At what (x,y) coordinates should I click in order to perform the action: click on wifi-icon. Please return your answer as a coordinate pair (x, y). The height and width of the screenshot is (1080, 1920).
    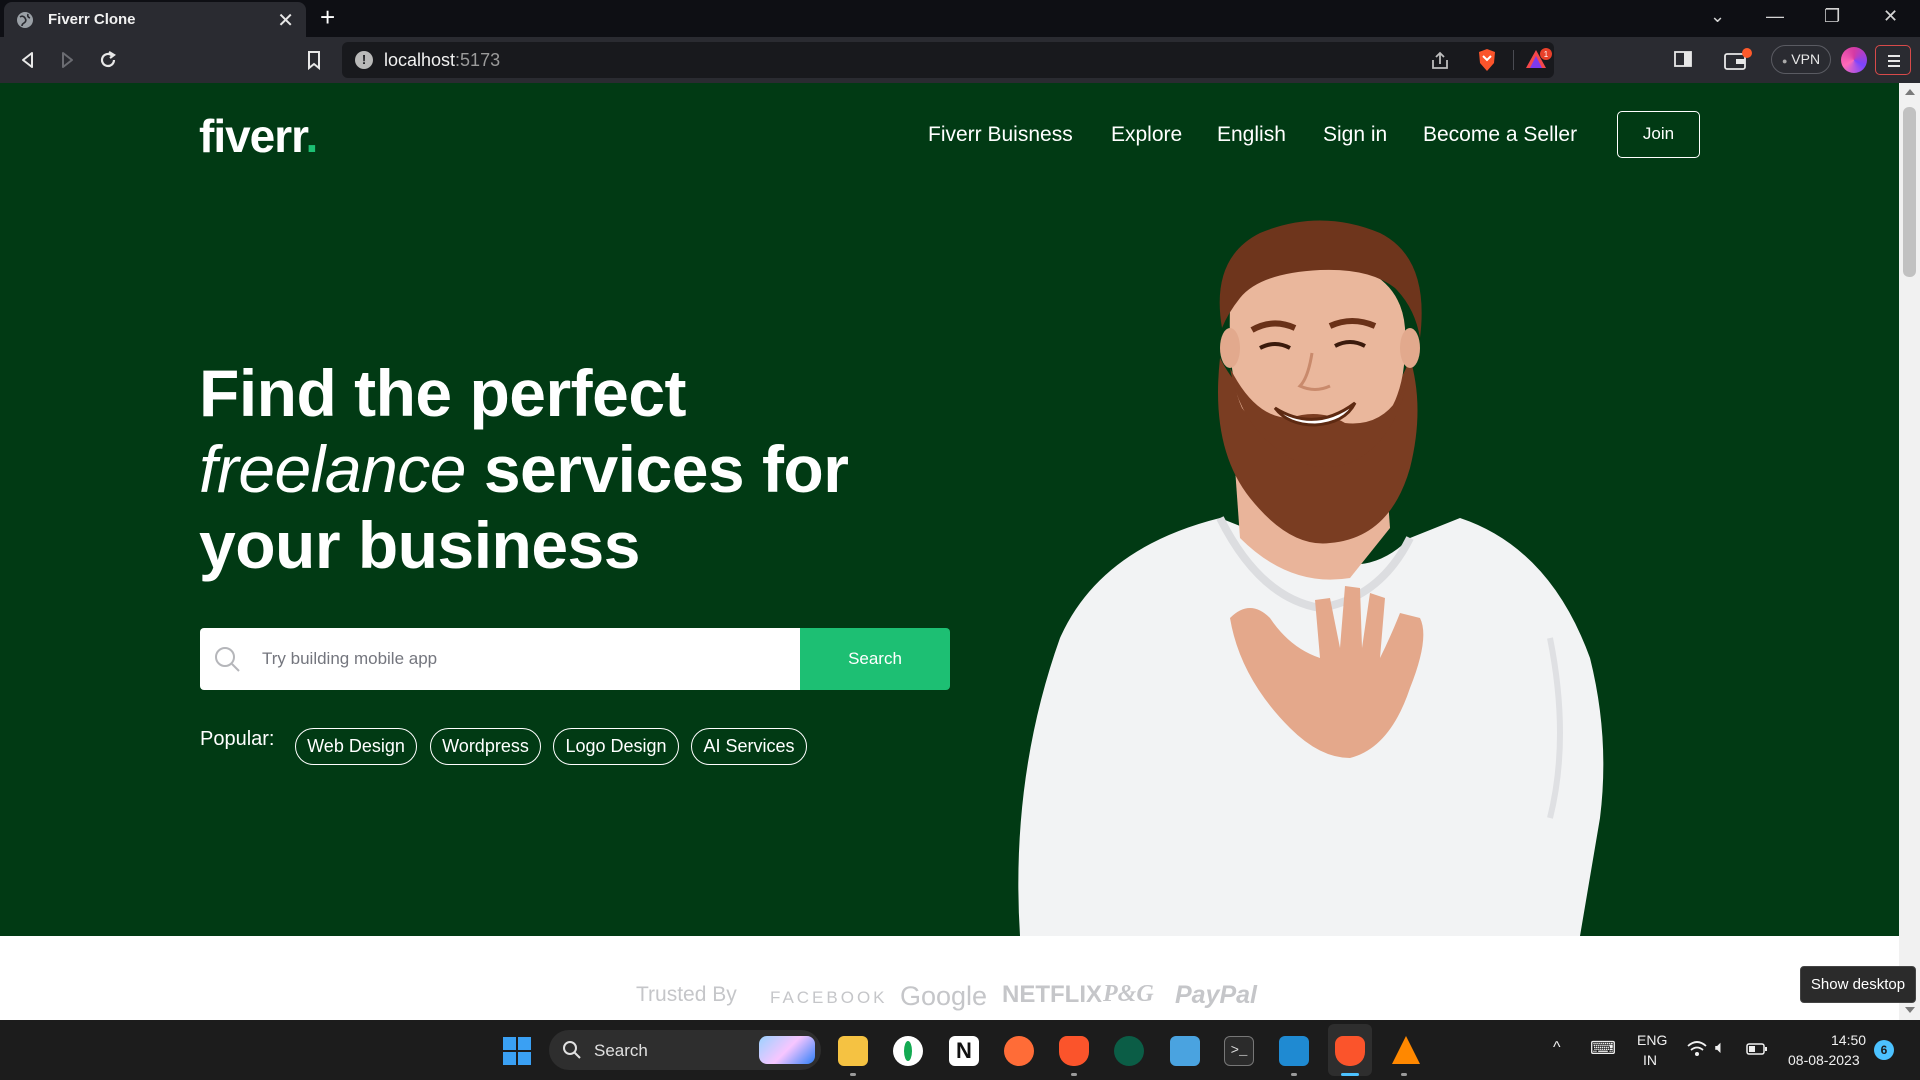
    Looking at the image, I should click on (1697, 1049).